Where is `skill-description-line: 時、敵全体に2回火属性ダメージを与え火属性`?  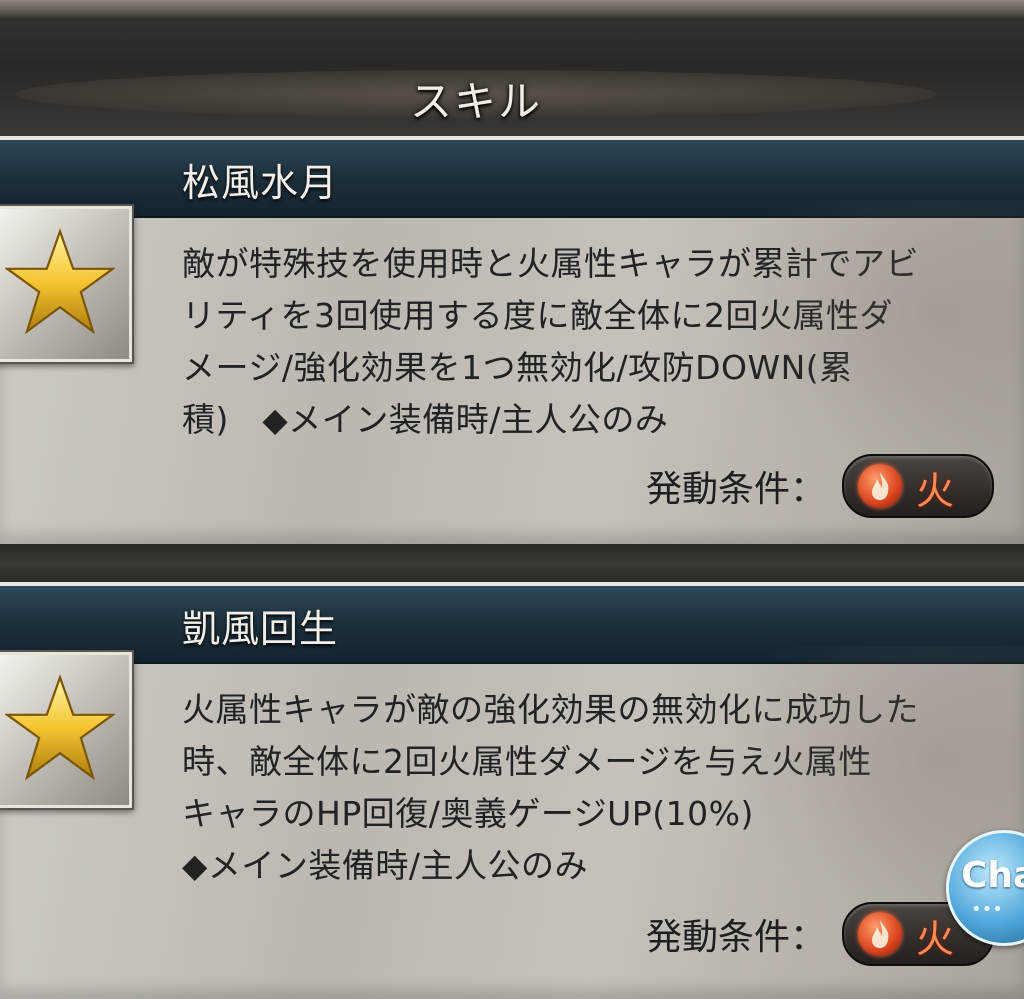
skill-description-line: 時、敵全体に2回火属性ダメージを与え火属性 is located at coordinates (527, 761).